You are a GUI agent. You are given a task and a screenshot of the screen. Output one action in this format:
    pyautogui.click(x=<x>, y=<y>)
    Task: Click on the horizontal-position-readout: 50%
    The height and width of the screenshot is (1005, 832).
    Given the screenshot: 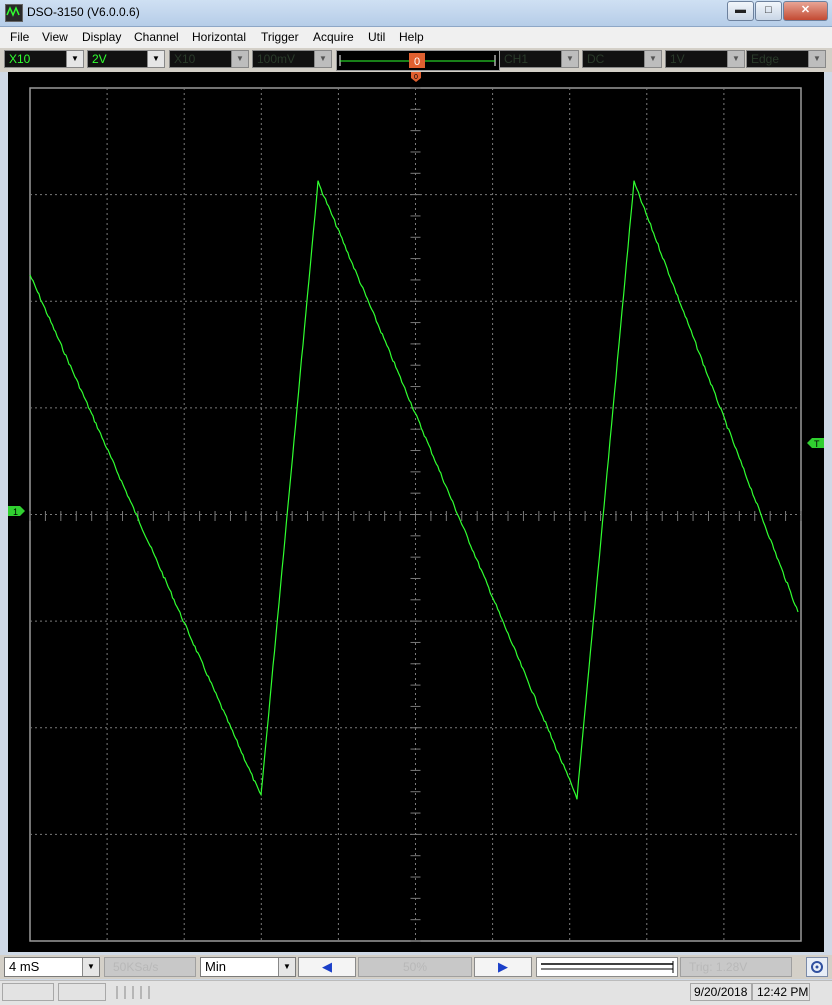 What is the action you would take?
    pyautogui.click(x=415, y=967)
    